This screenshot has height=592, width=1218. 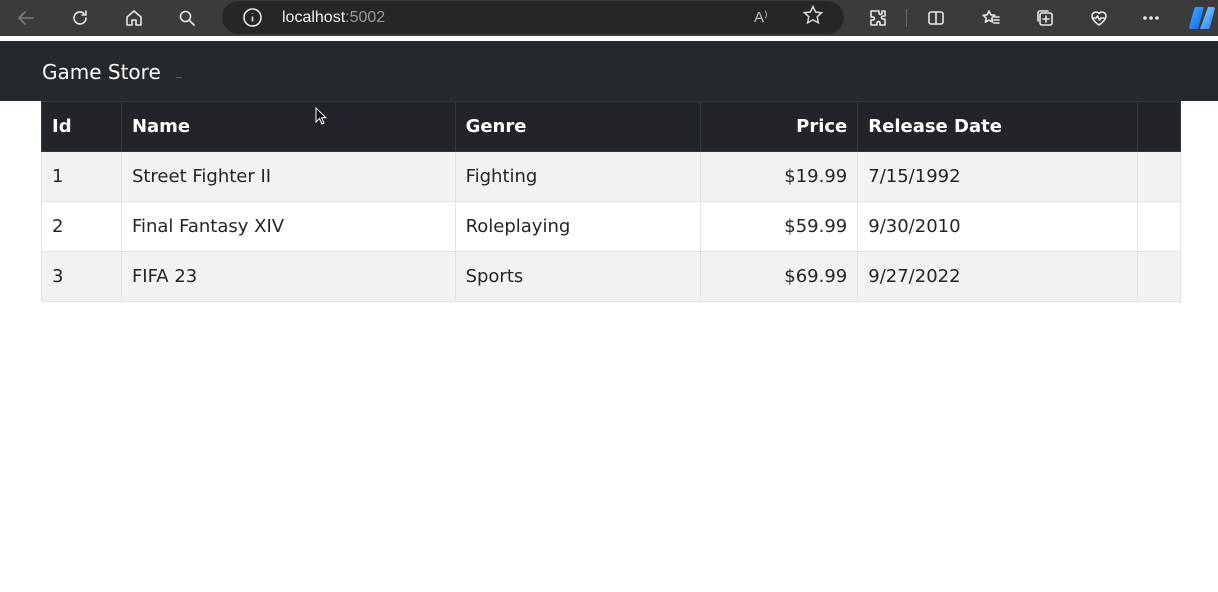 I want to click on url-port: :5002, so click(x=365, y=17).